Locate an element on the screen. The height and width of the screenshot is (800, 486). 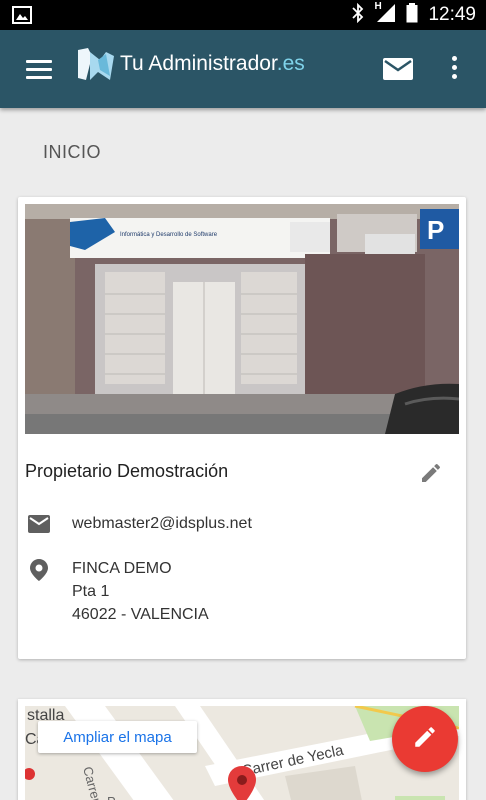
status-time: 12:49 is located at coordinates (452, 14).